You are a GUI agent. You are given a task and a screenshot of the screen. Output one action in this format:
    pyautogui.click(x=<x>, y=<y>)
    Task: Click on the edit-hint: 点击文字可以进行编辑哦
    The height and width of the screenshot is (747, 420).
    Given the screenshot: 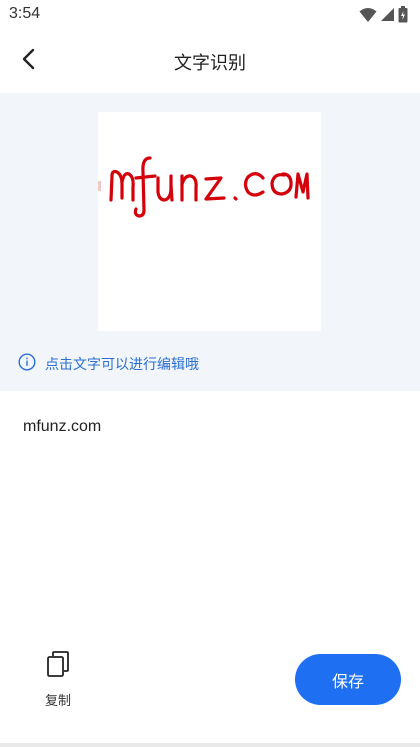 What is the action you would take?
    pyautogui.click(x=108, y=364)
    